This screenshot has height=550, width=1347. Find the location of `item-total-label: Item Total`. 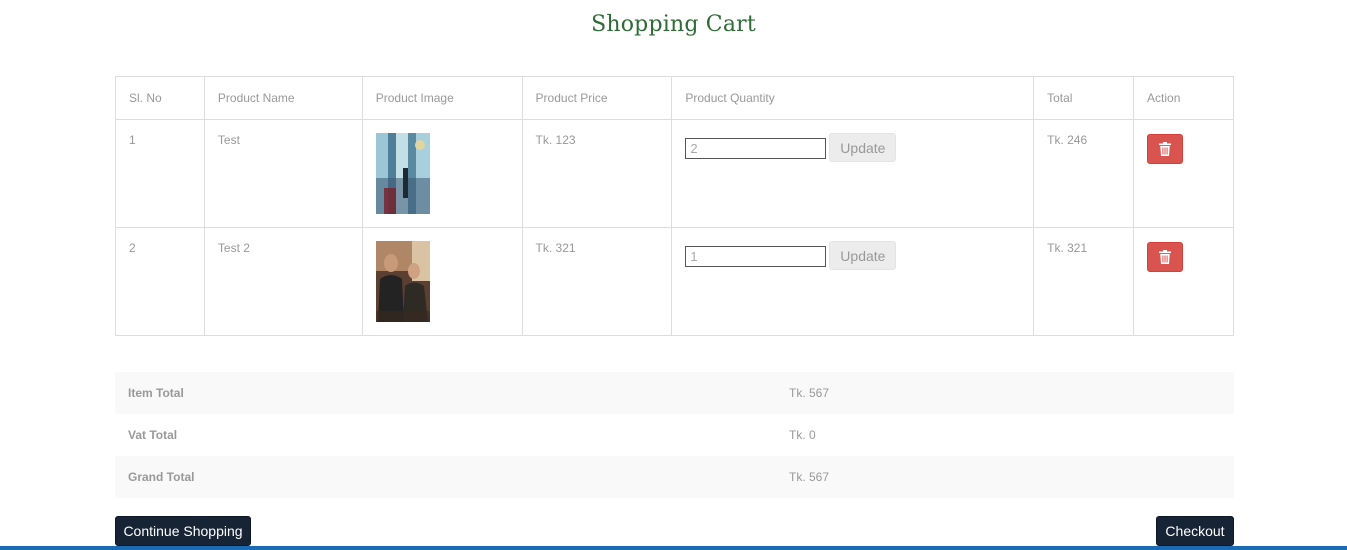

item-total-label: Item Total is located at coordinates (156, 393).